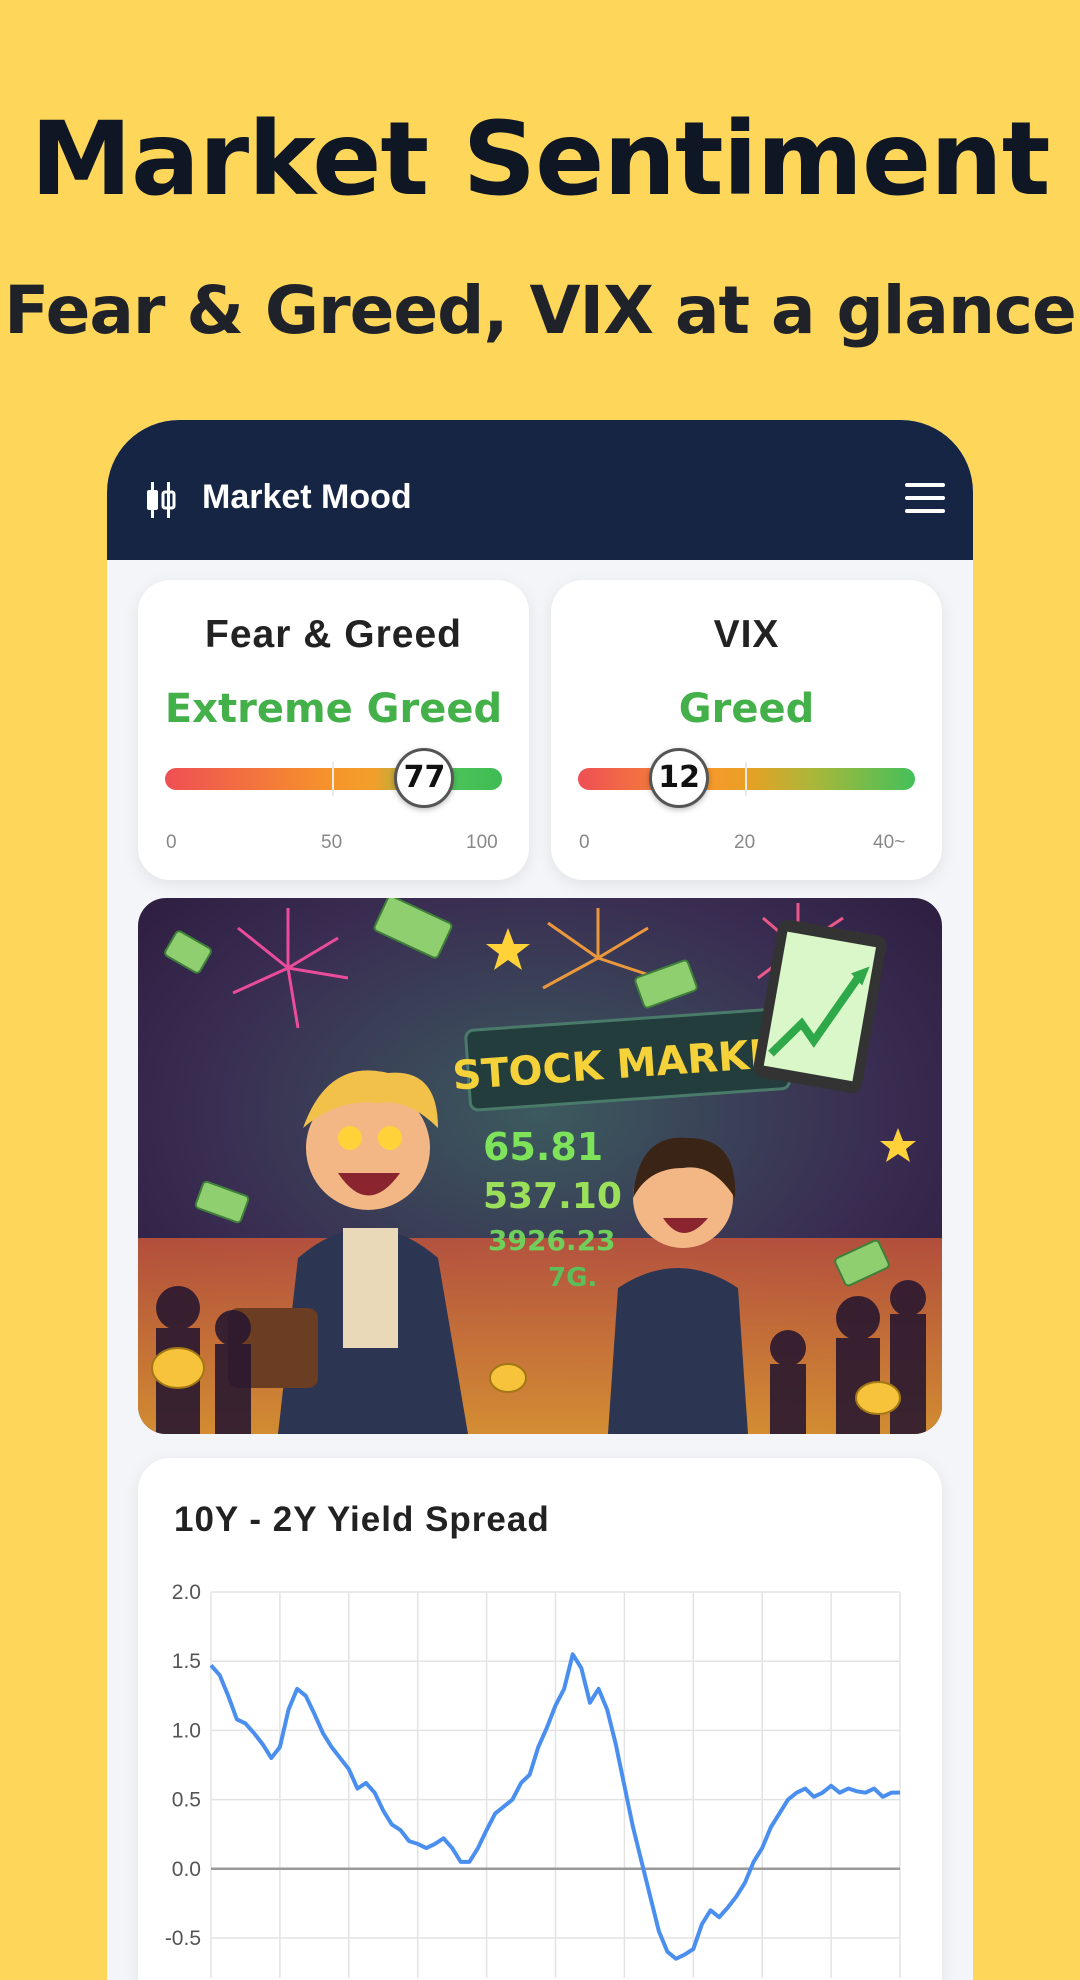 The height and width of the screenshot is (1980, 1080). What do you see at coordinates (540, 310) in the screenshot?
I see `page-subheadline: Fear & Greed, VIX at a glance` at bounding box center [540, 310].